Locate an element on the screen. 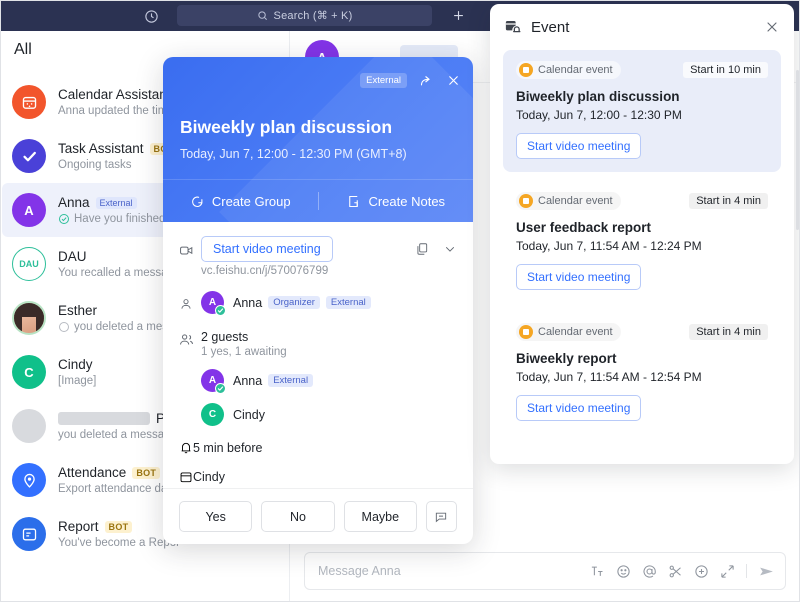 The image size is (800, 602). search-input: Search (⌘ + K) is located at coordinates (304, 15).